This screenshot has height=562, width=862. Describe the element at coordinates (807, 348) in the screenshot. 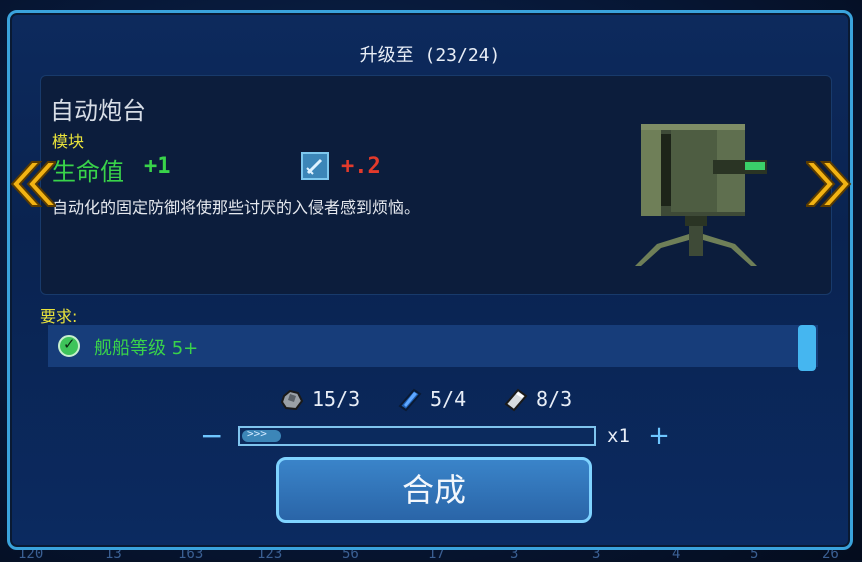

I see `requirements-scrollbar` at that location.